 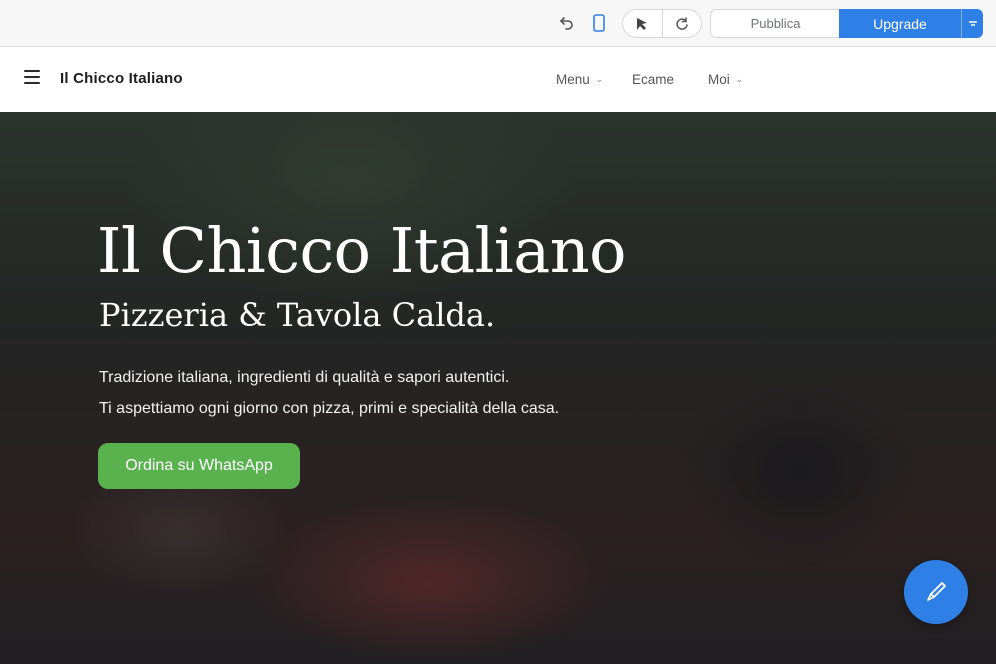 I want to click on nav-item-moi: Moi ⌄, so click(x=725, y=79).